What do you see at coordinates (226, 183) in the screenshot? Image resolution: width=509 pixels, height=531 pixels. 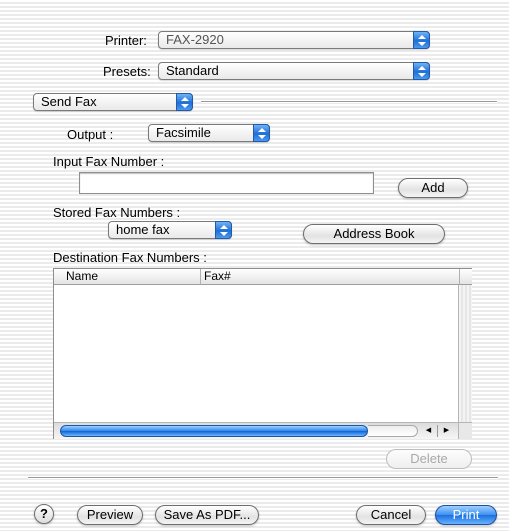 I see `fax-number-input` at bounding box center [226, 183].